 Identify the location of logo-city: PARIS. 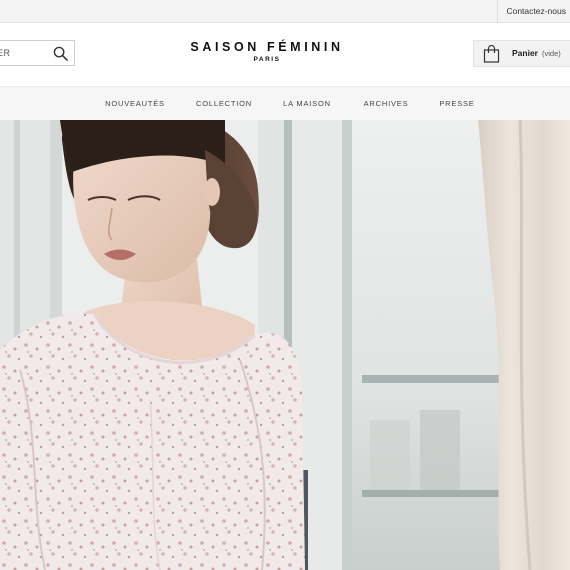
(267, 59).